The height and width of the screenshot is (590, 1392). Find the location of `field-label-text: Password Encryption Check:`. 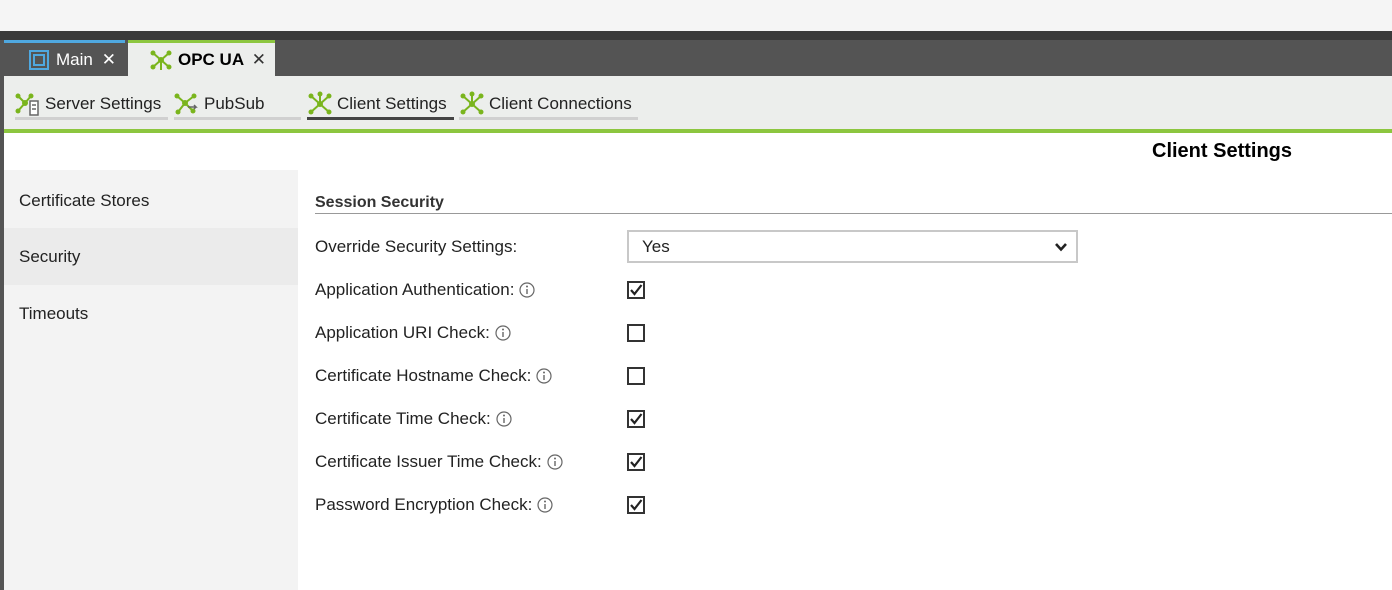

field-label-text: Password Encryption Check: is located at coordinates (424, 504).